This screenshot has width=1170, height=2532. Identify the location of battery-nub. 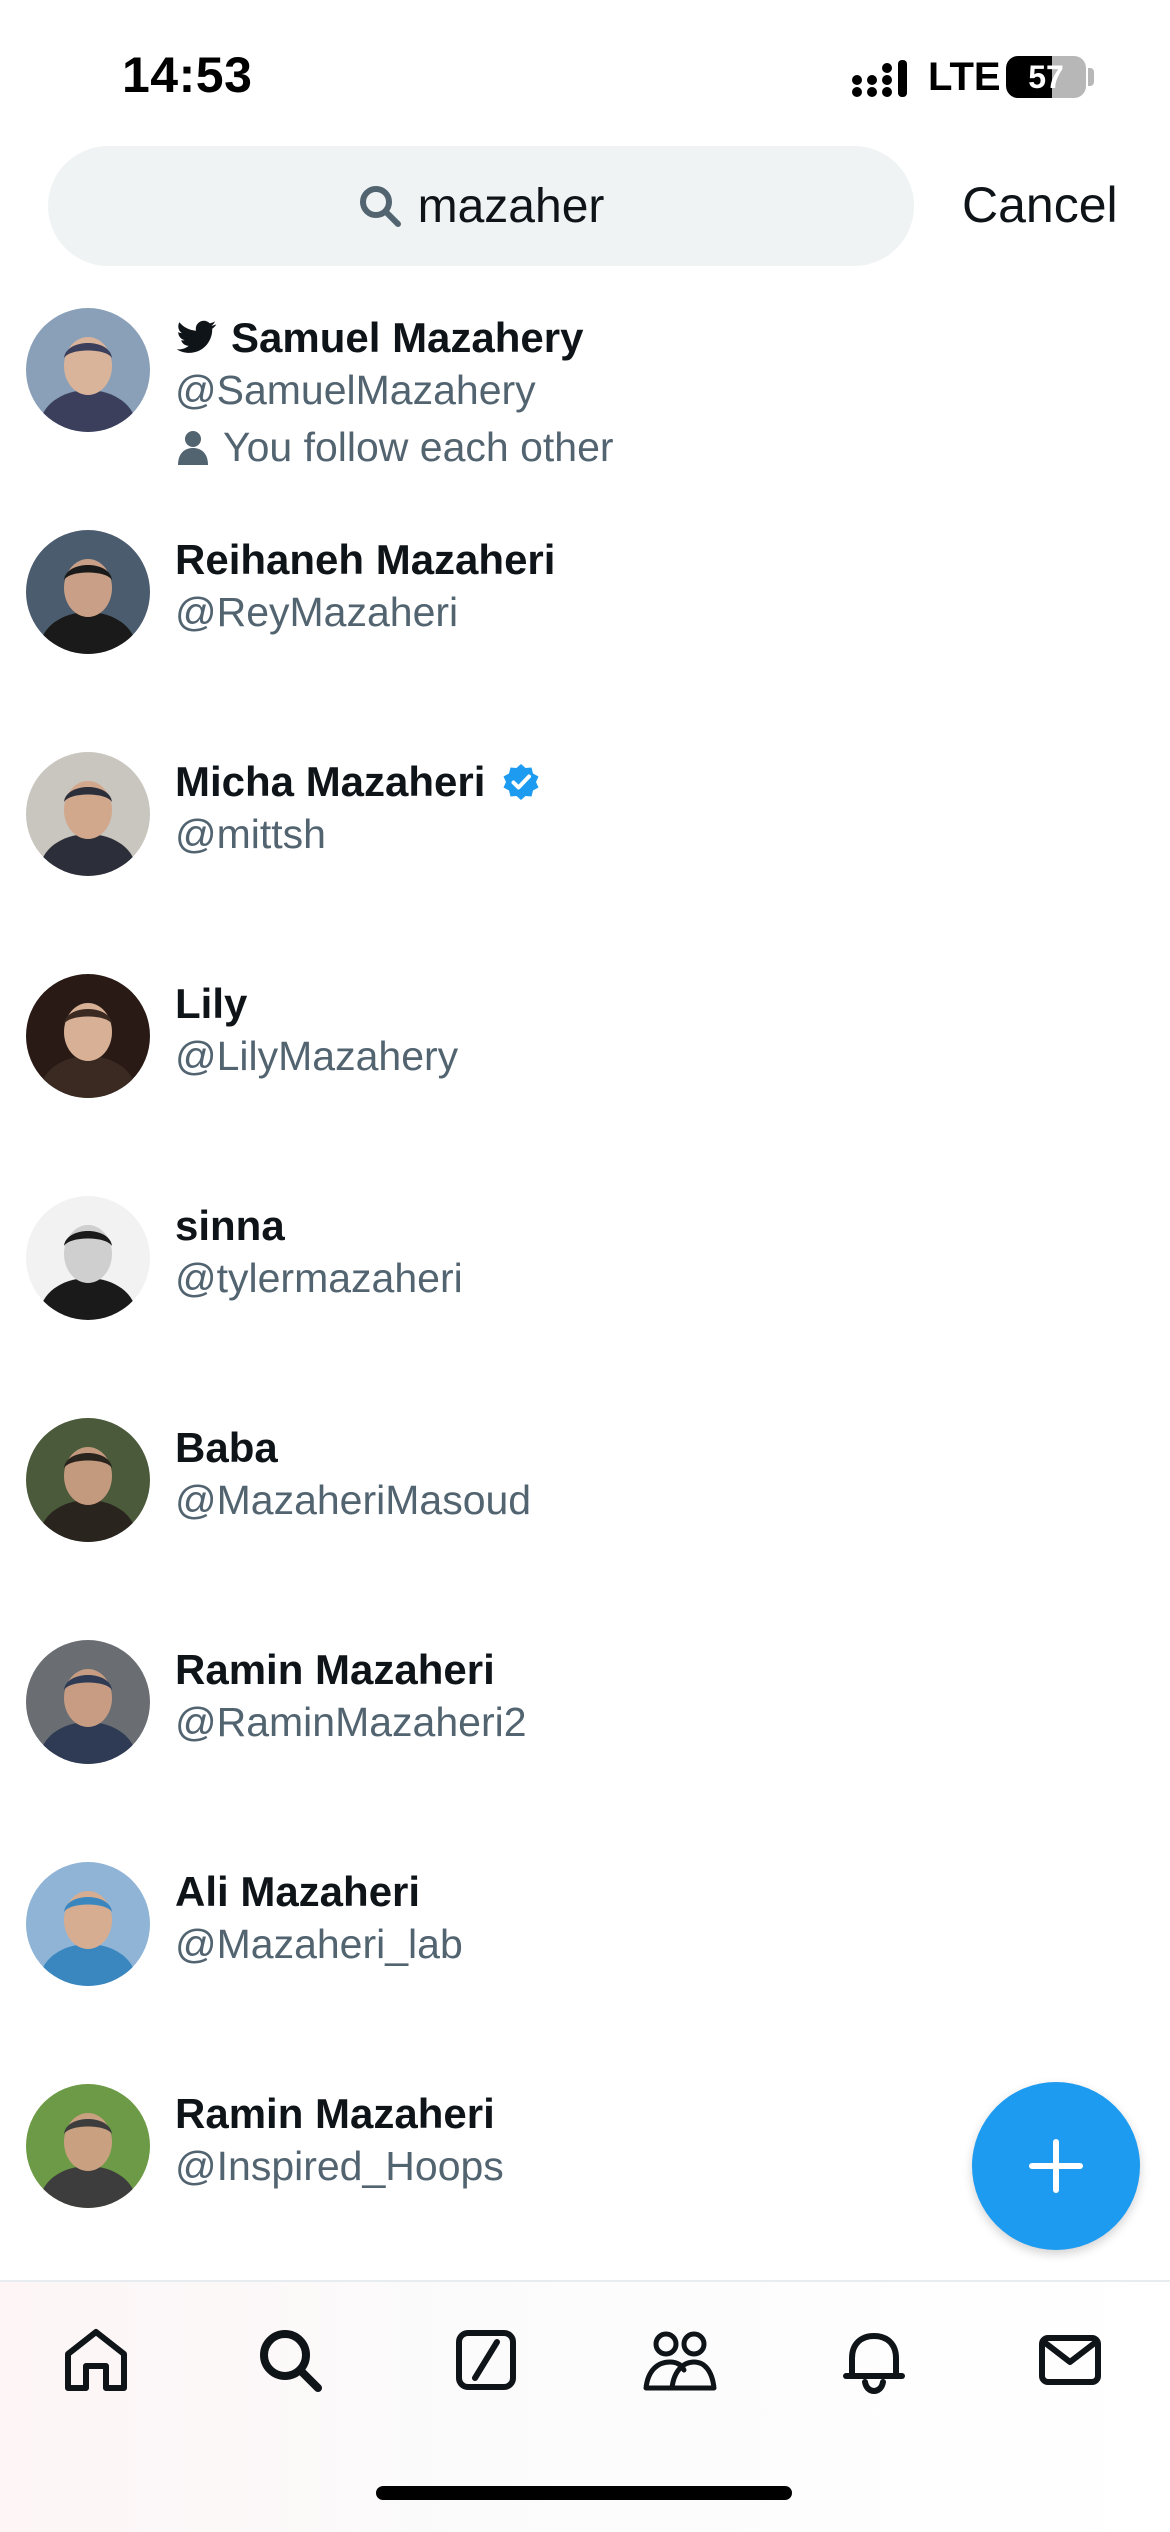
(1091, 77).